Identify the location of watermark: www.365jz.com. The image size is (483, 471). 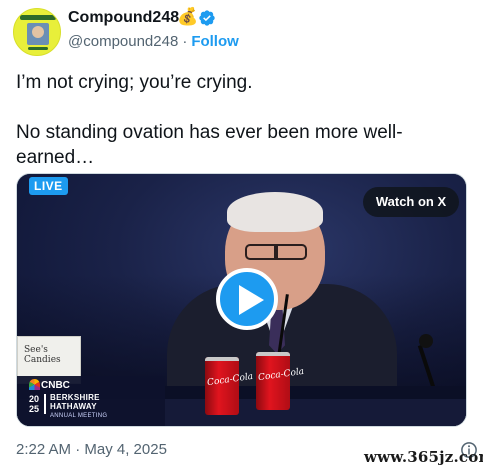
(423, 457).